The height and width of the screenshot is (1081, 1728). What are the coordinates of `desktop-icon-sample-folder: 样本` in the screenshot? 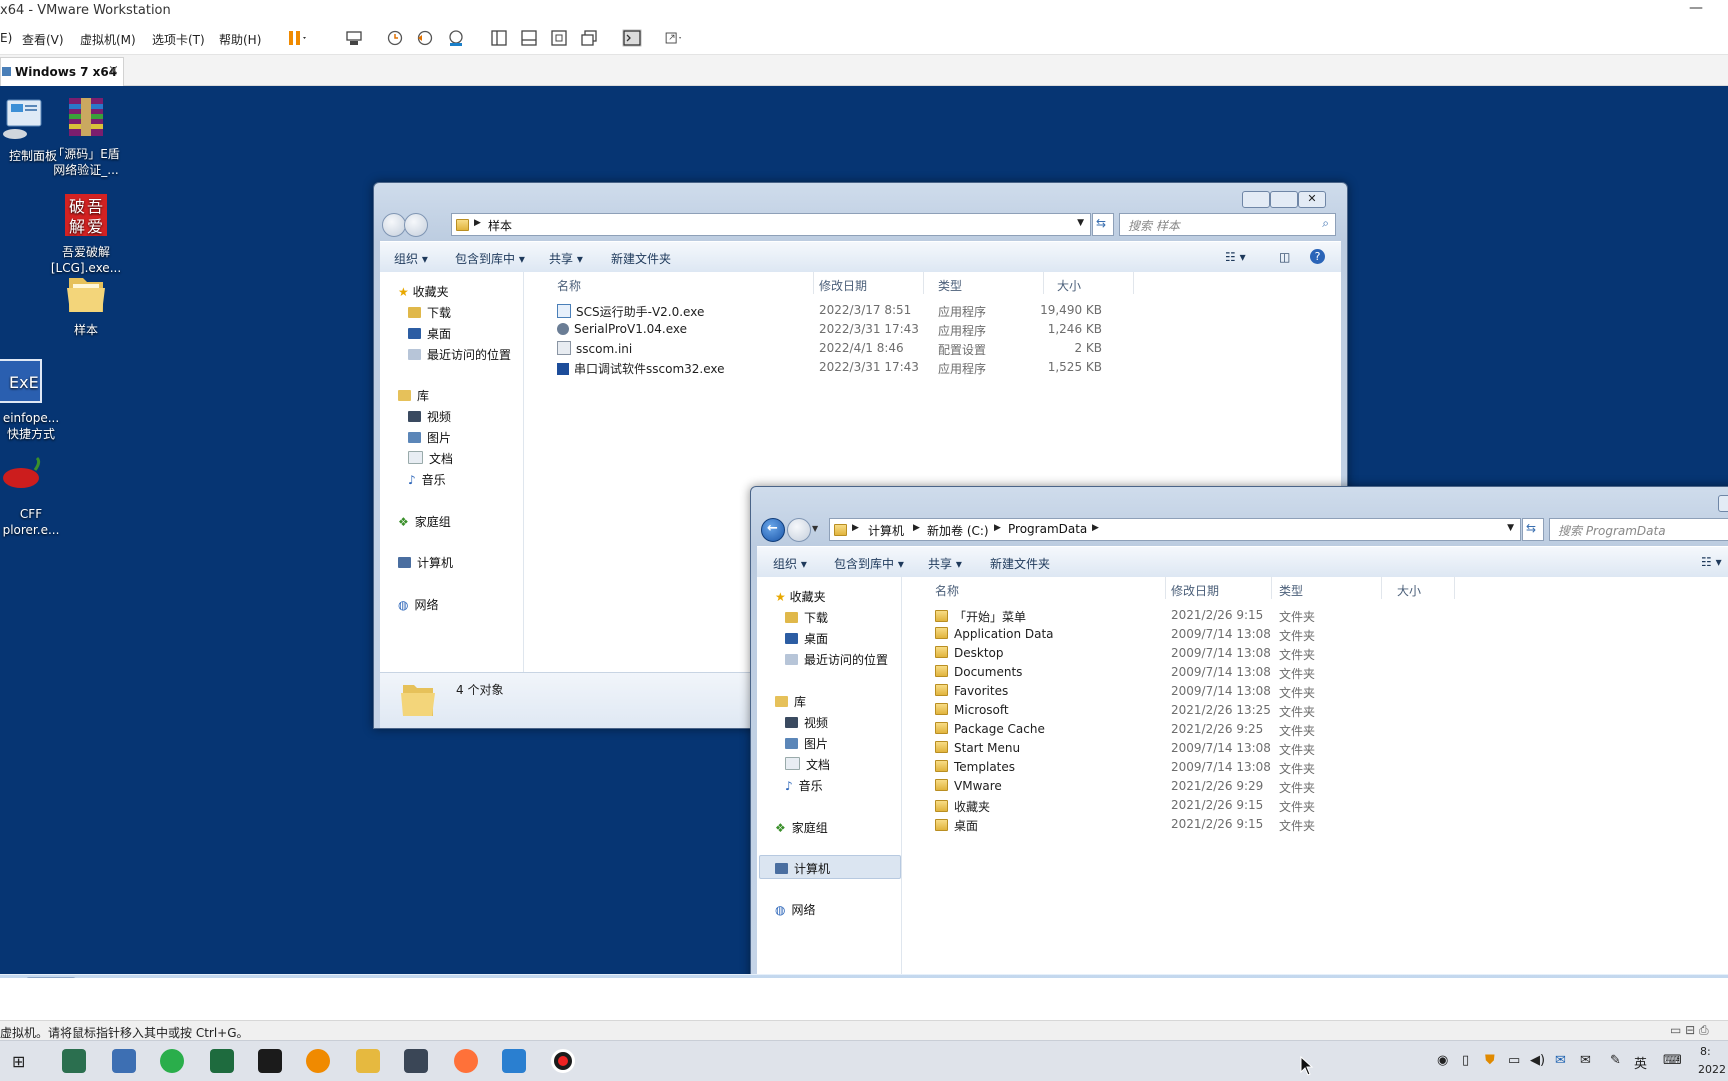 It's located at (86, 304).